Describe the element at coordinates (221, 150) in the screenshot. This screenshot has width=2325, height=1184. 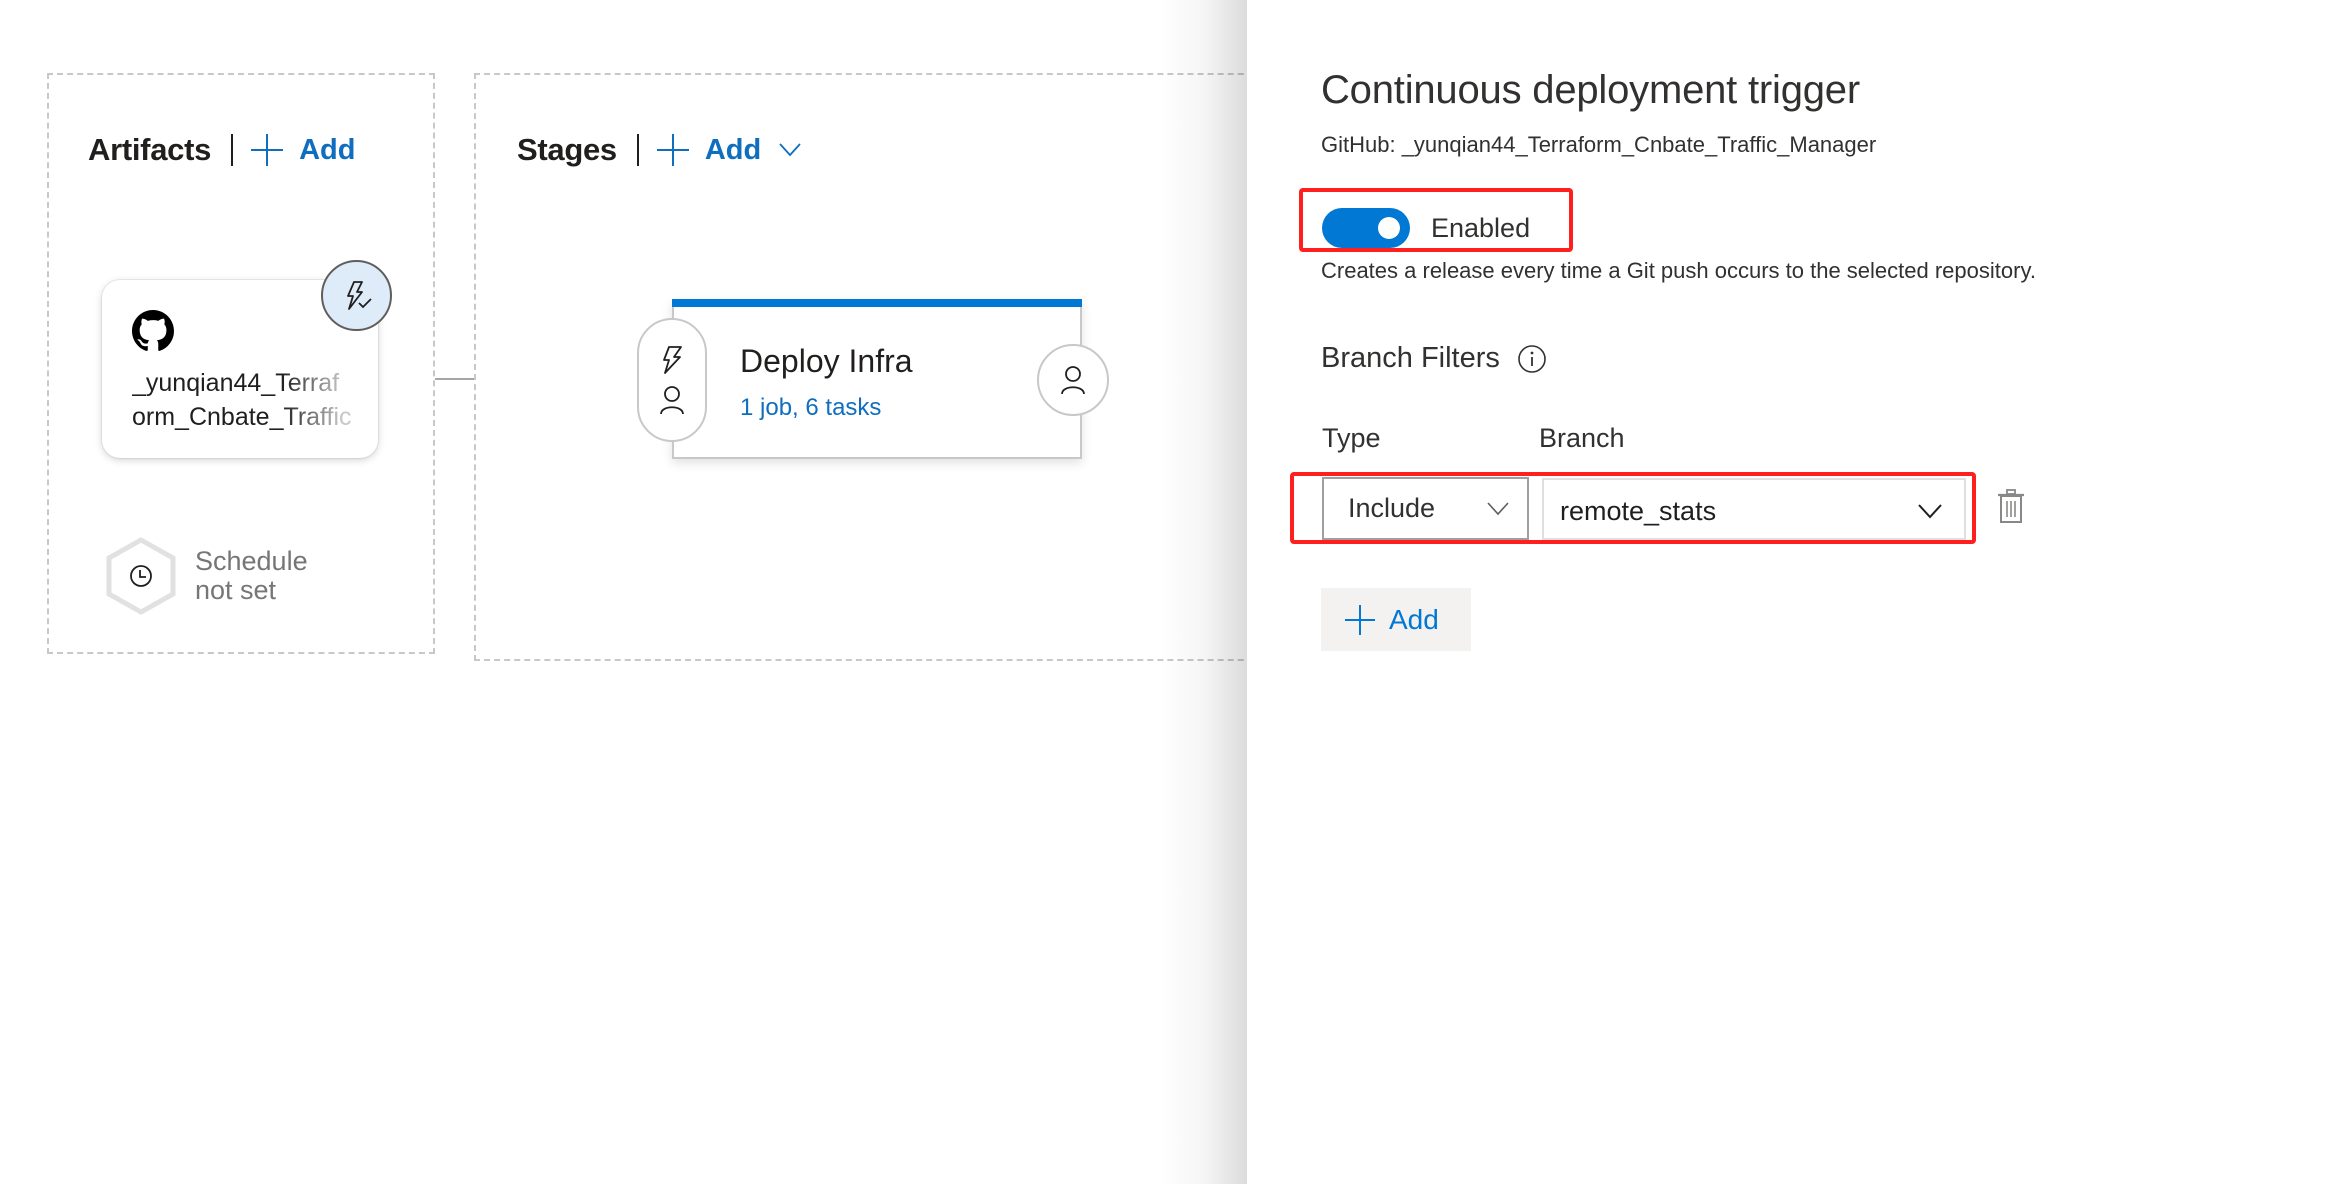
I see `artifacts-header: Artifacts Add` at that location.